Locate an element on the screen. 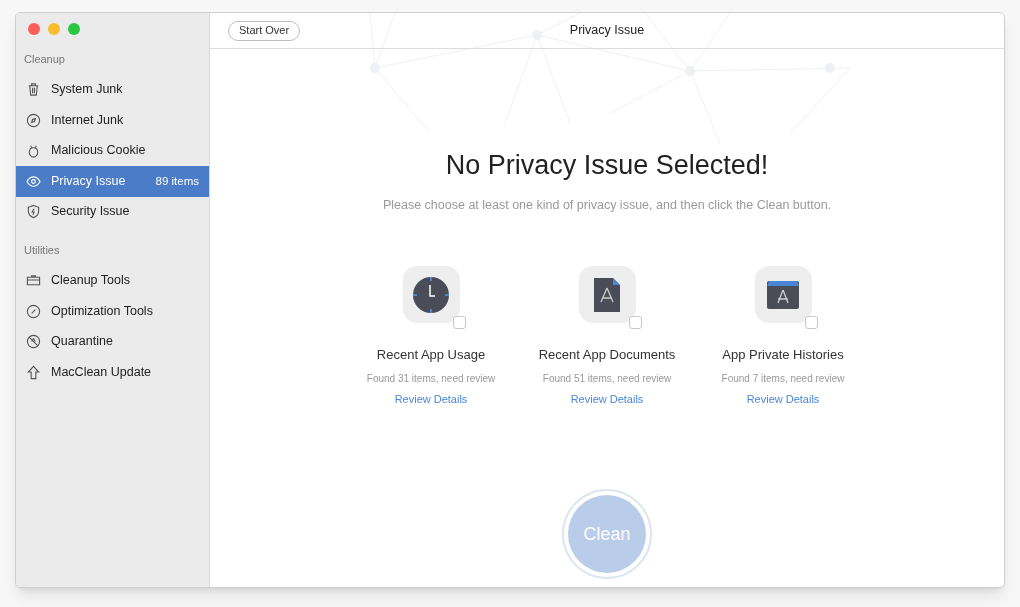 Image resolution: width=1020 pixels, height=607 pixels. category-name: Recent App Usage is located at coordinates (431, 355).